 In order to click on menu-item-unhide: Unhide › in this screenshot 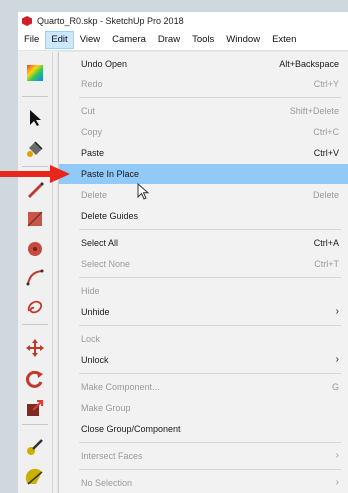, I will do `click(203, 312)`.